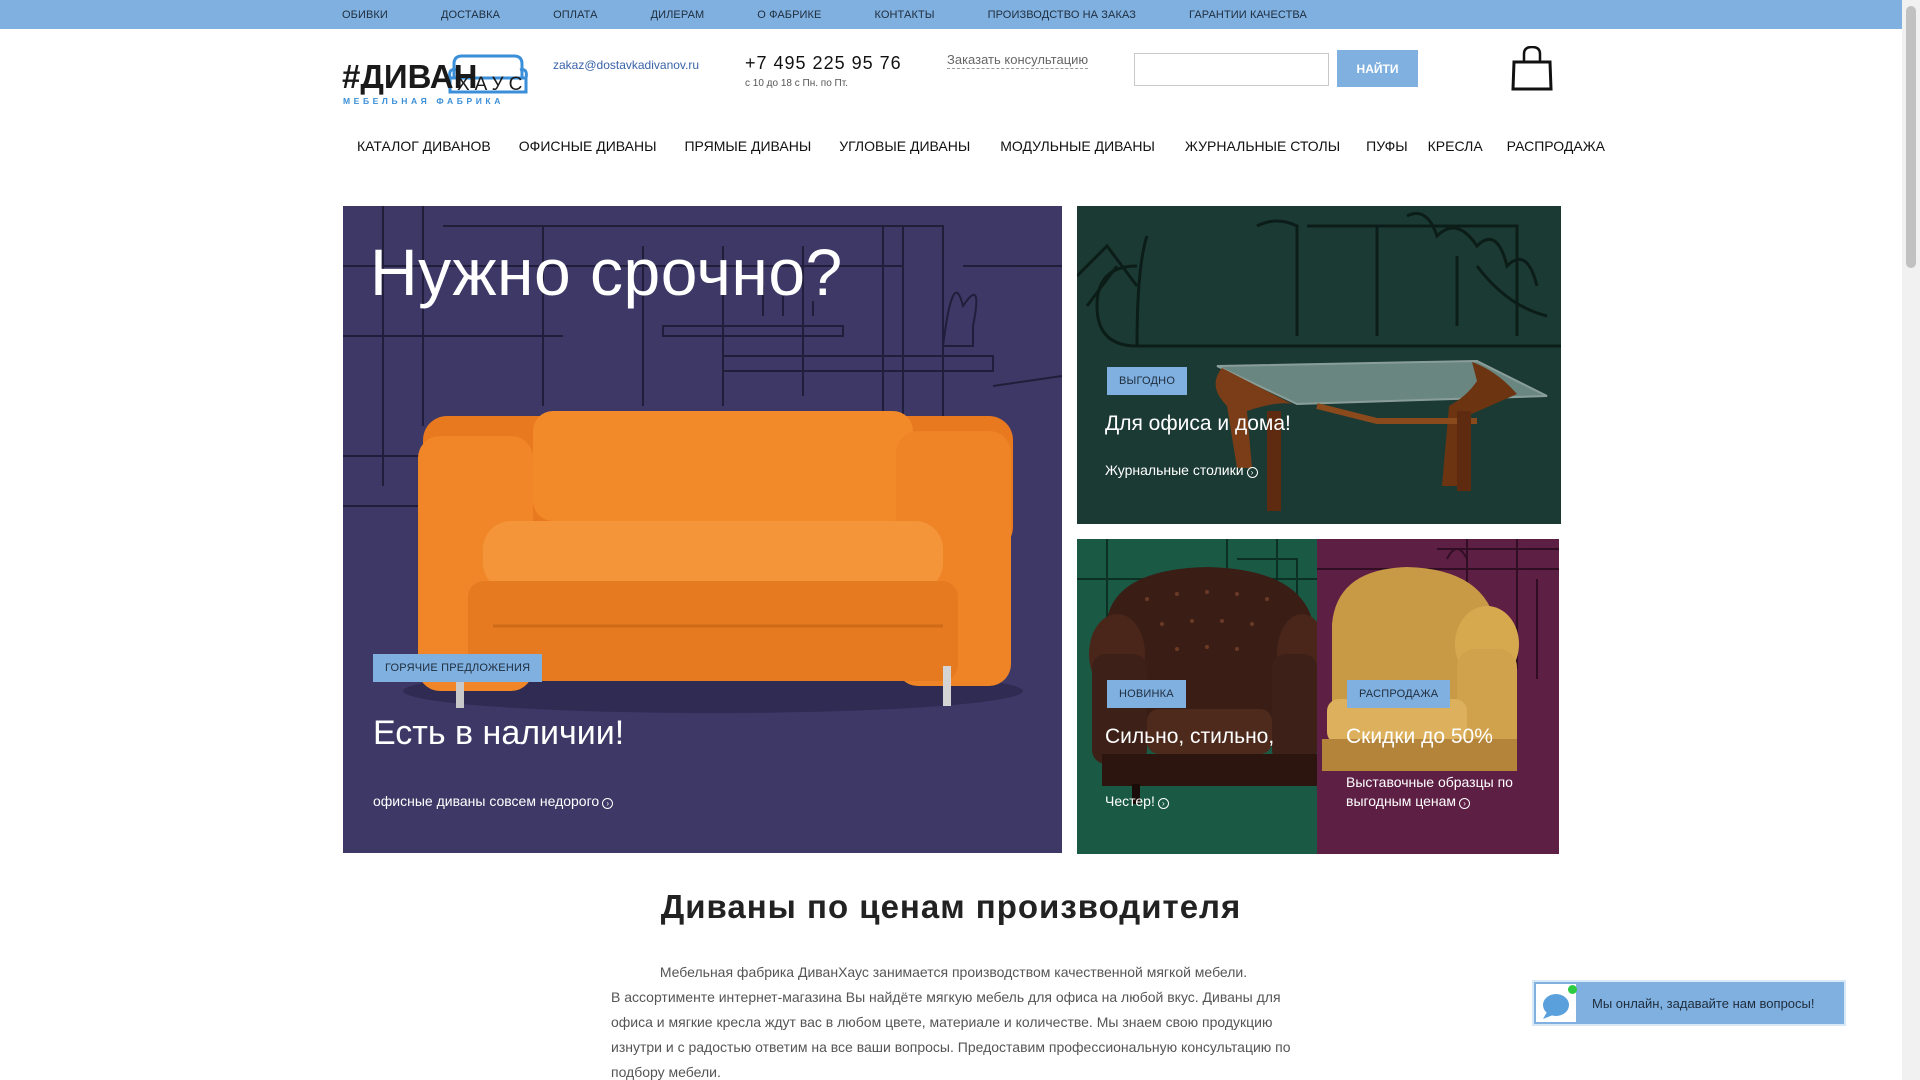 The width and height of the screenshot is (1920, 1080). Describe the element at coordinates (1703, 1003) in the screenshot. I see `chat-text: Мы онлайн, задавайте нам вопросы!` at that location.